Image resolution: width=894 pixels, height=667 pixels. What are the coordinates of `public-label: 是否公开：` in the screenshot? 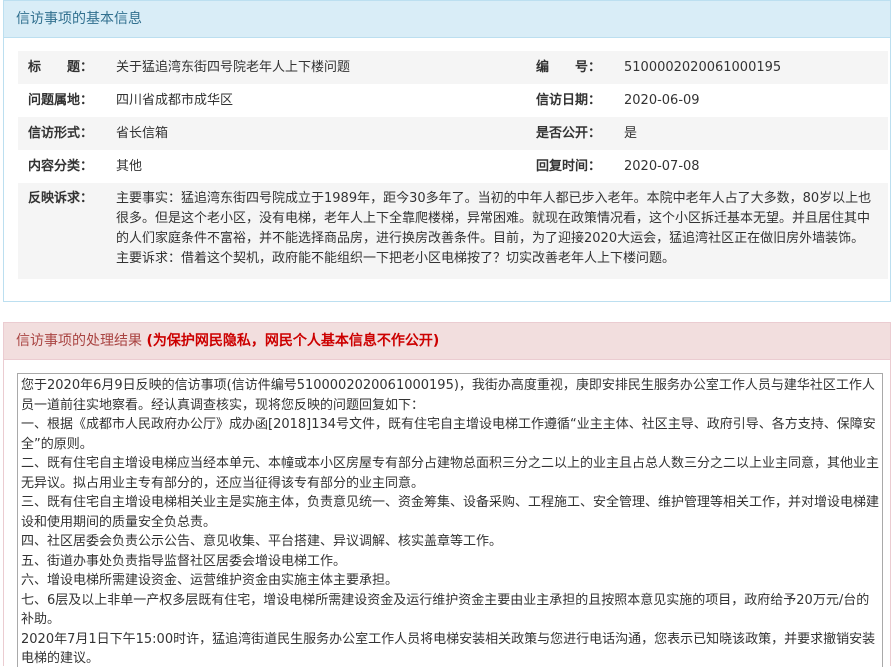 It's located at (570, 133).